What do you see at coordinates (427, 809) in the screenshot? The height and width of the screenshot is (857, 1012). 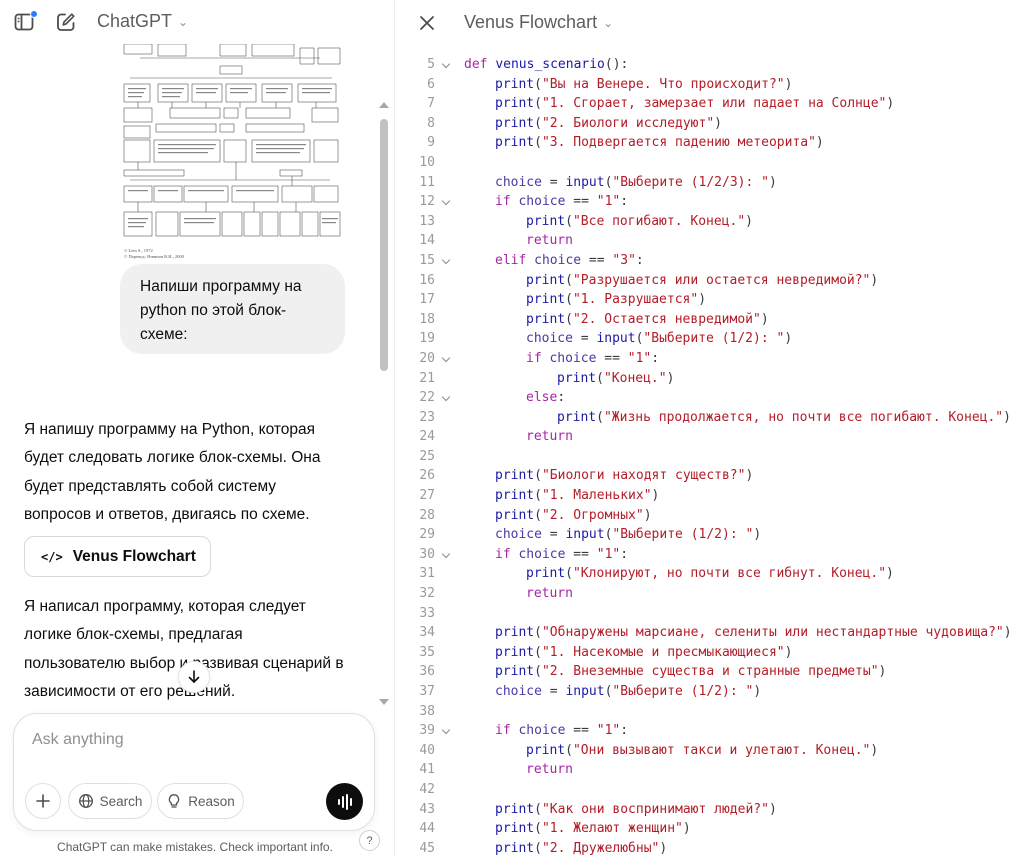 I see `line-number: 43` at bounding box center [427, 809].